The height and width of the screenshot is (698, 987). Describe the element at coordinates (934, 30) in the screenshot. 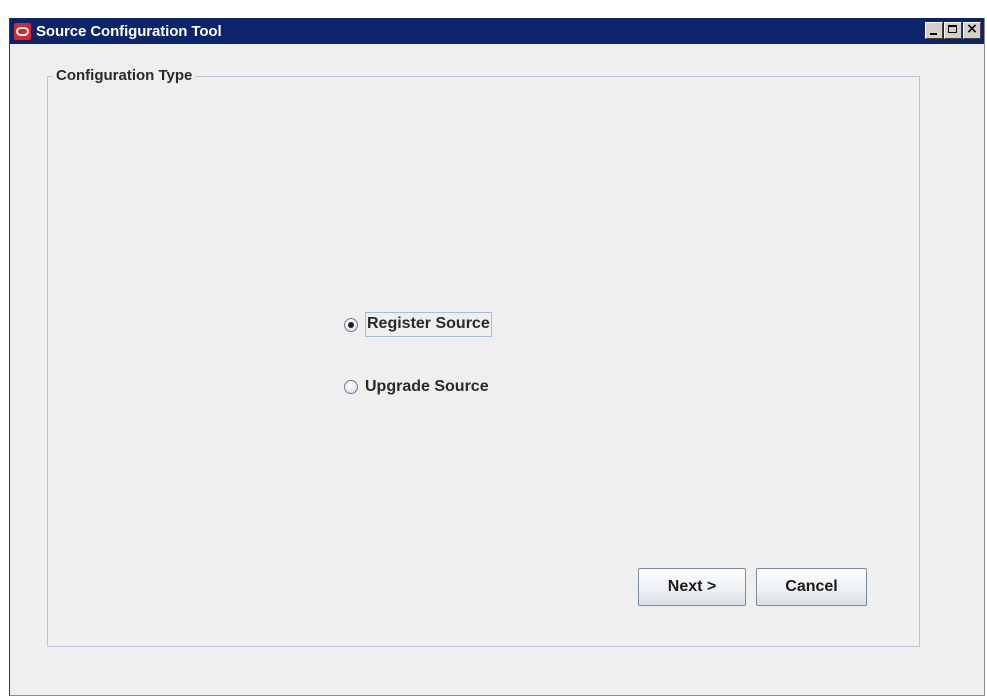

I see `minimize-button` at that location.